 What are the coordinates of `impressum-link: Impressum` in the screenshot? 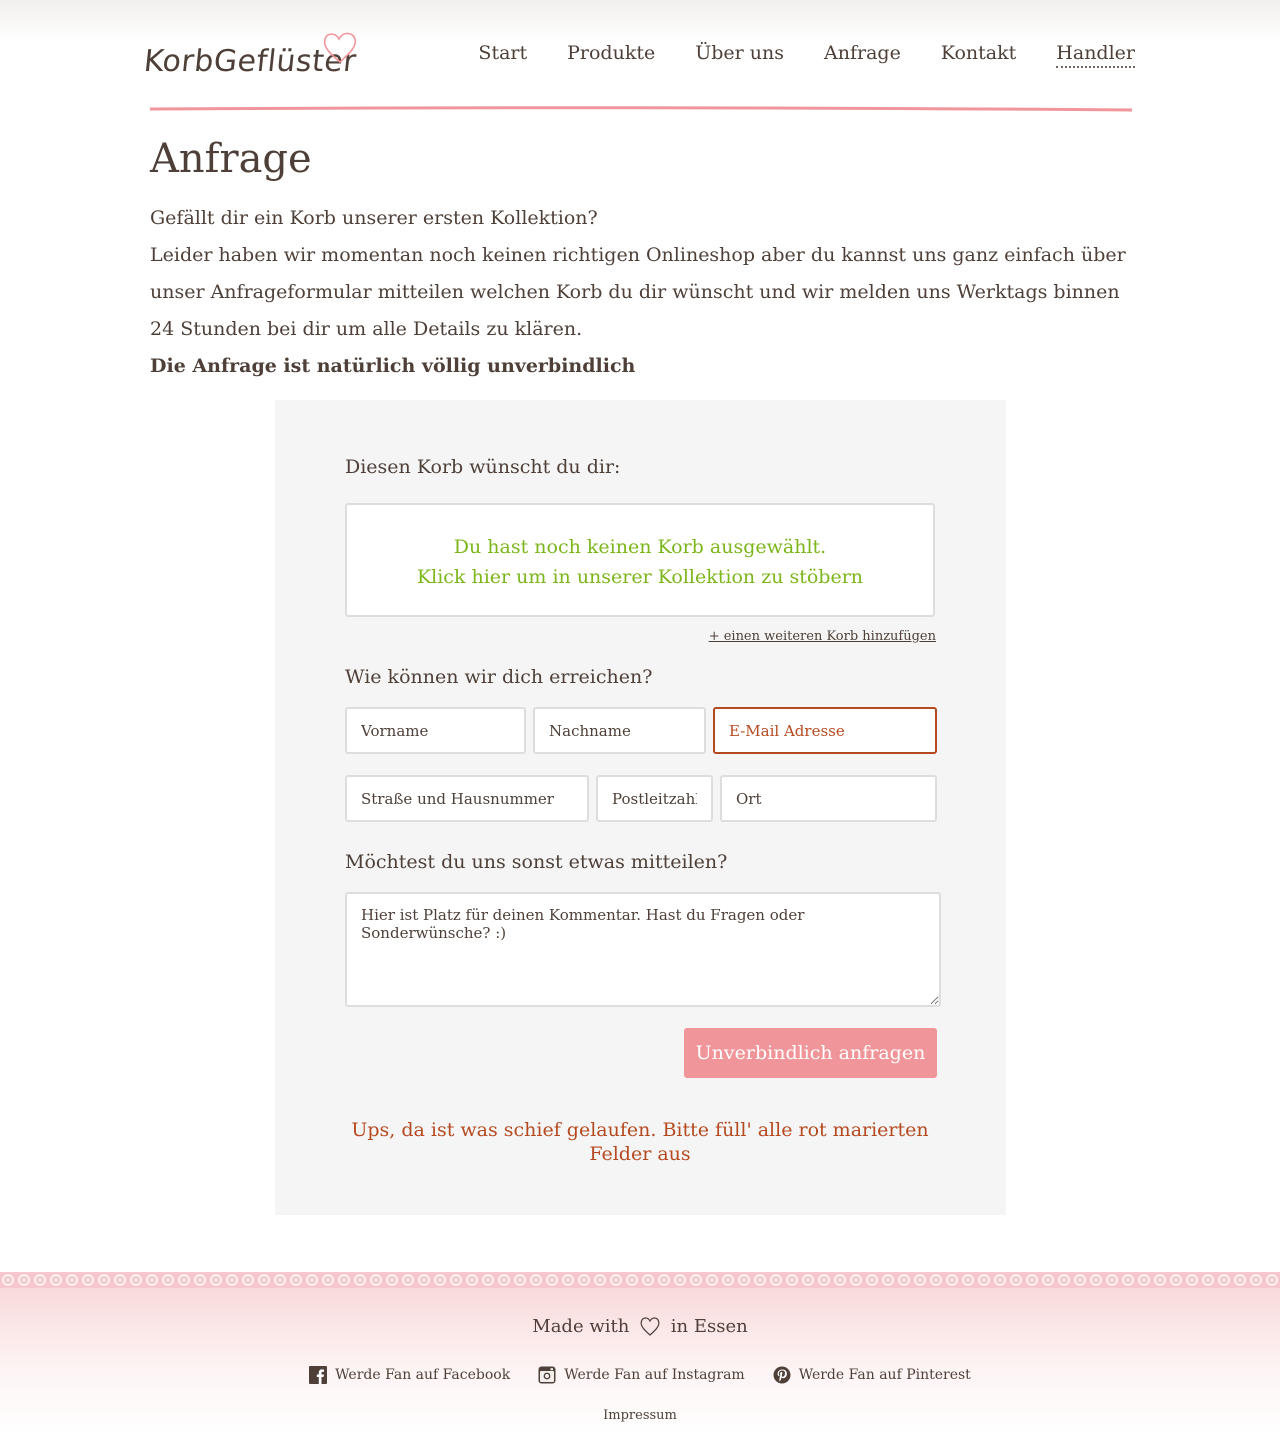 It's located at (640, 1415).